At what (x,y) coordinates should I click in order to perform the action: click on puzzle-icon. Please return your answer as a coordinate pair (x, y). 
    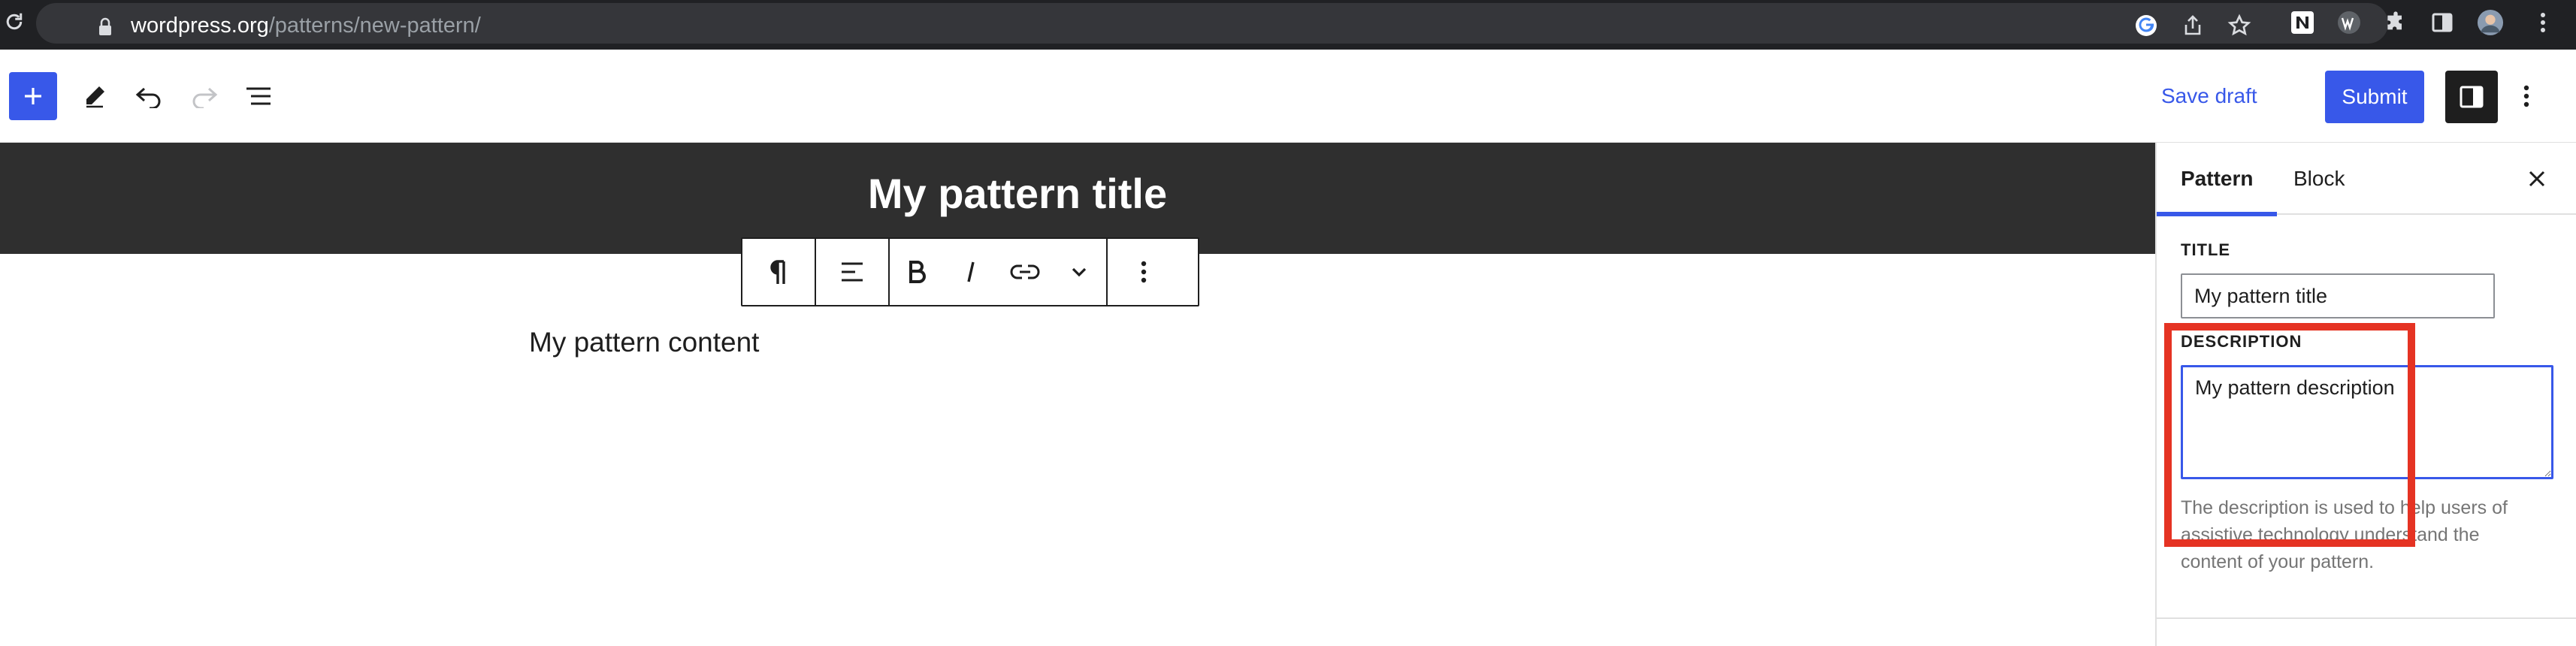
    Looking at the image, I should click on (2395, 22).